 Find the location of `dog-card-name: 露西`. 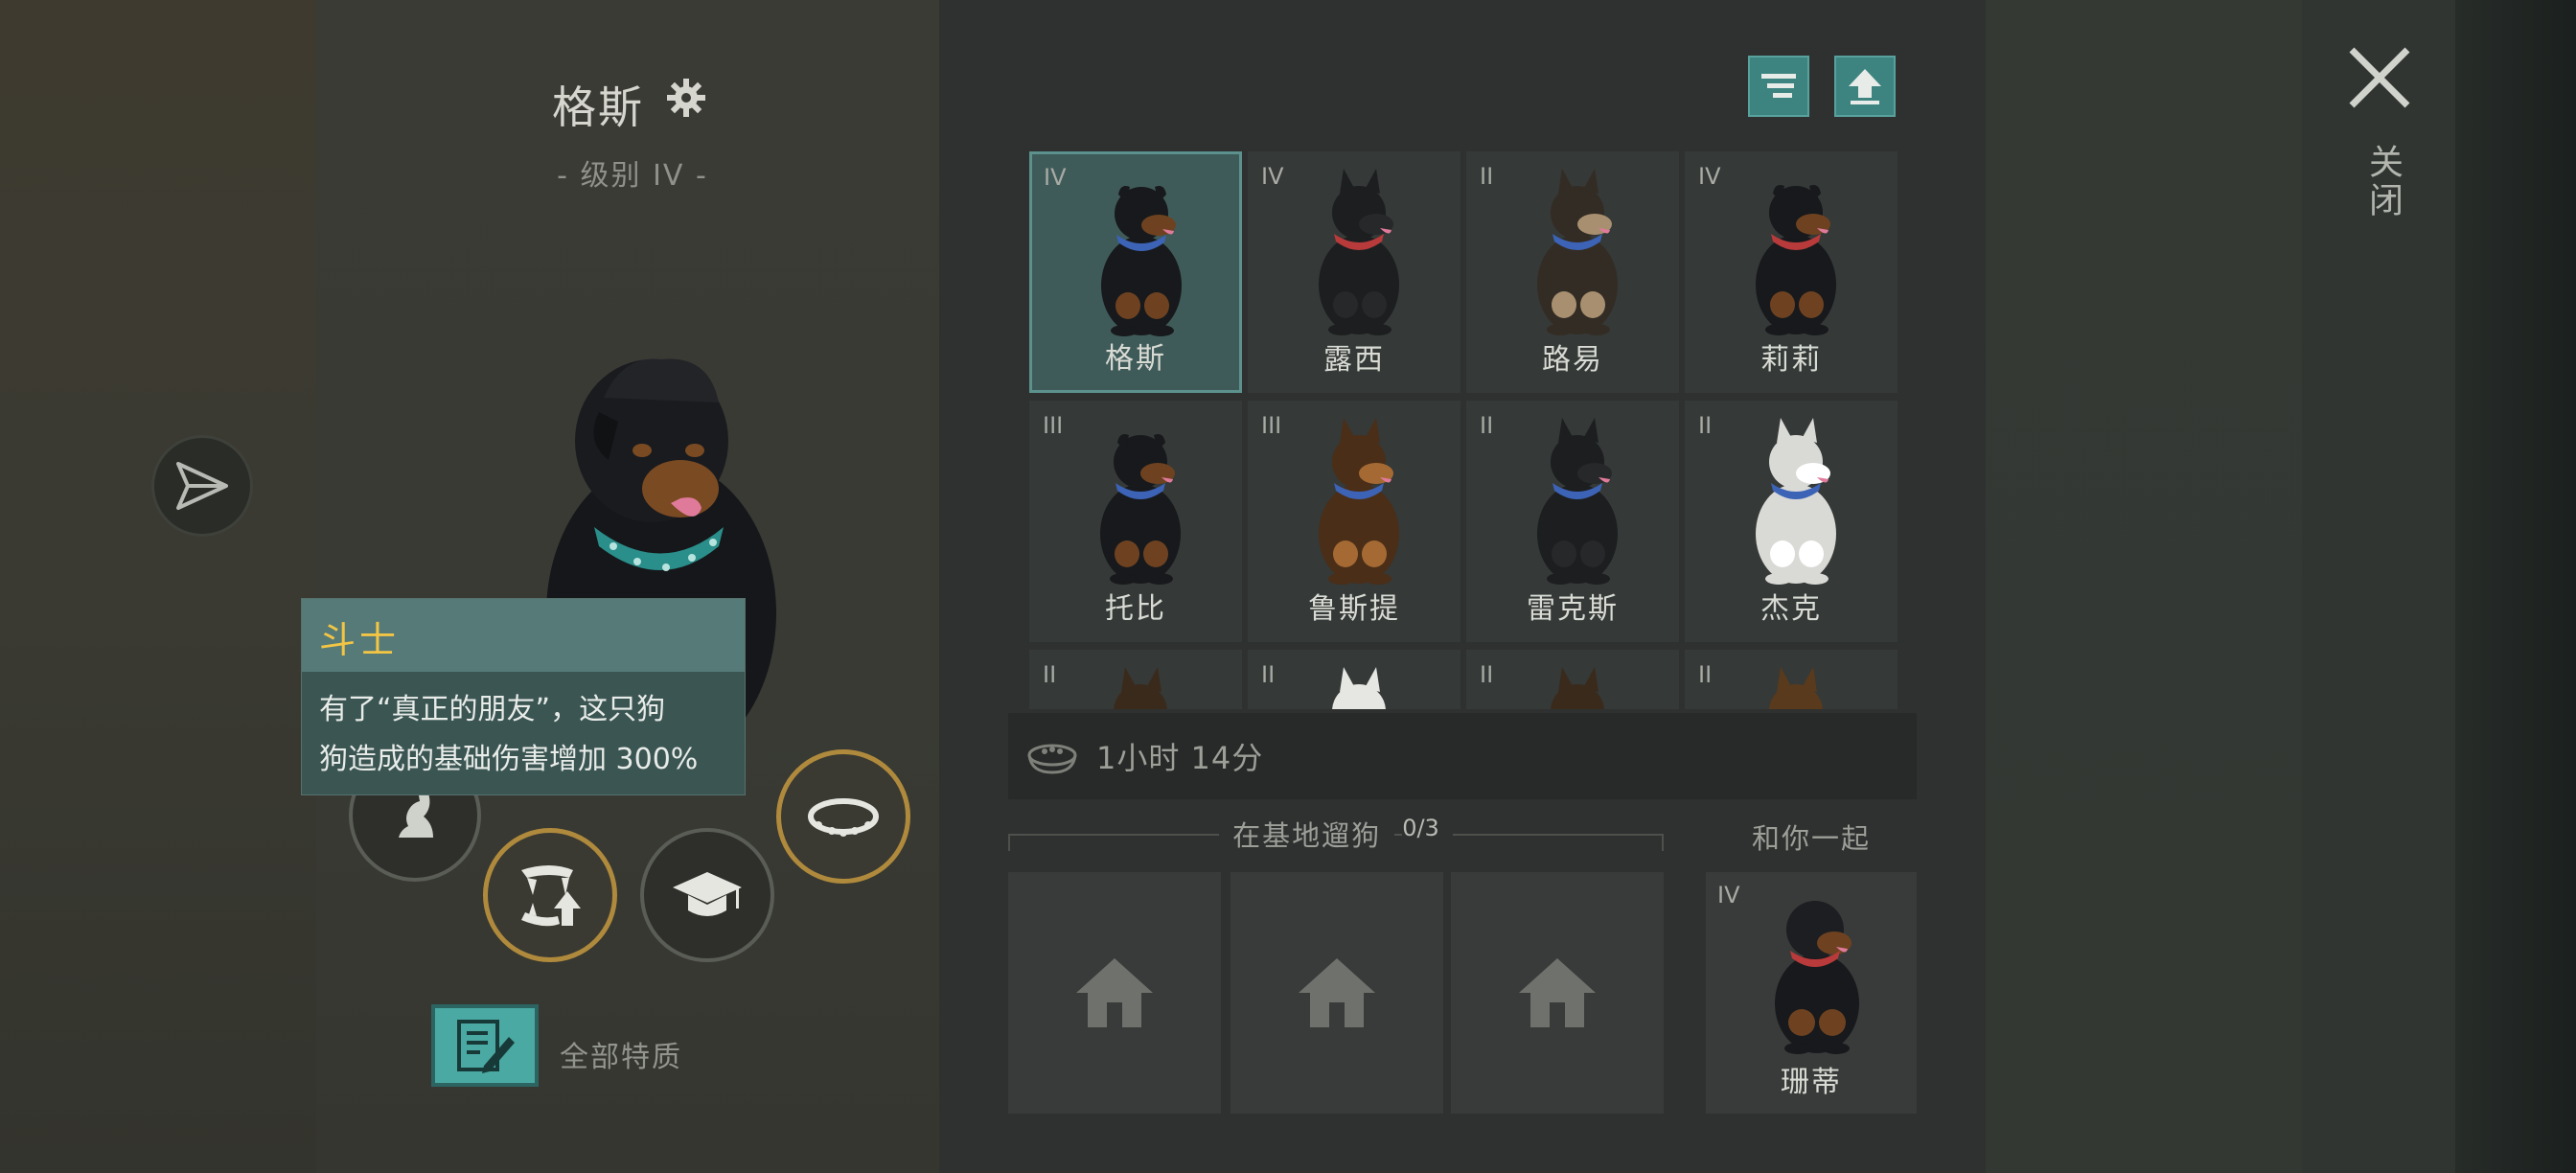

dog-card-name: 露西 is located at coordinates (1354, 360).